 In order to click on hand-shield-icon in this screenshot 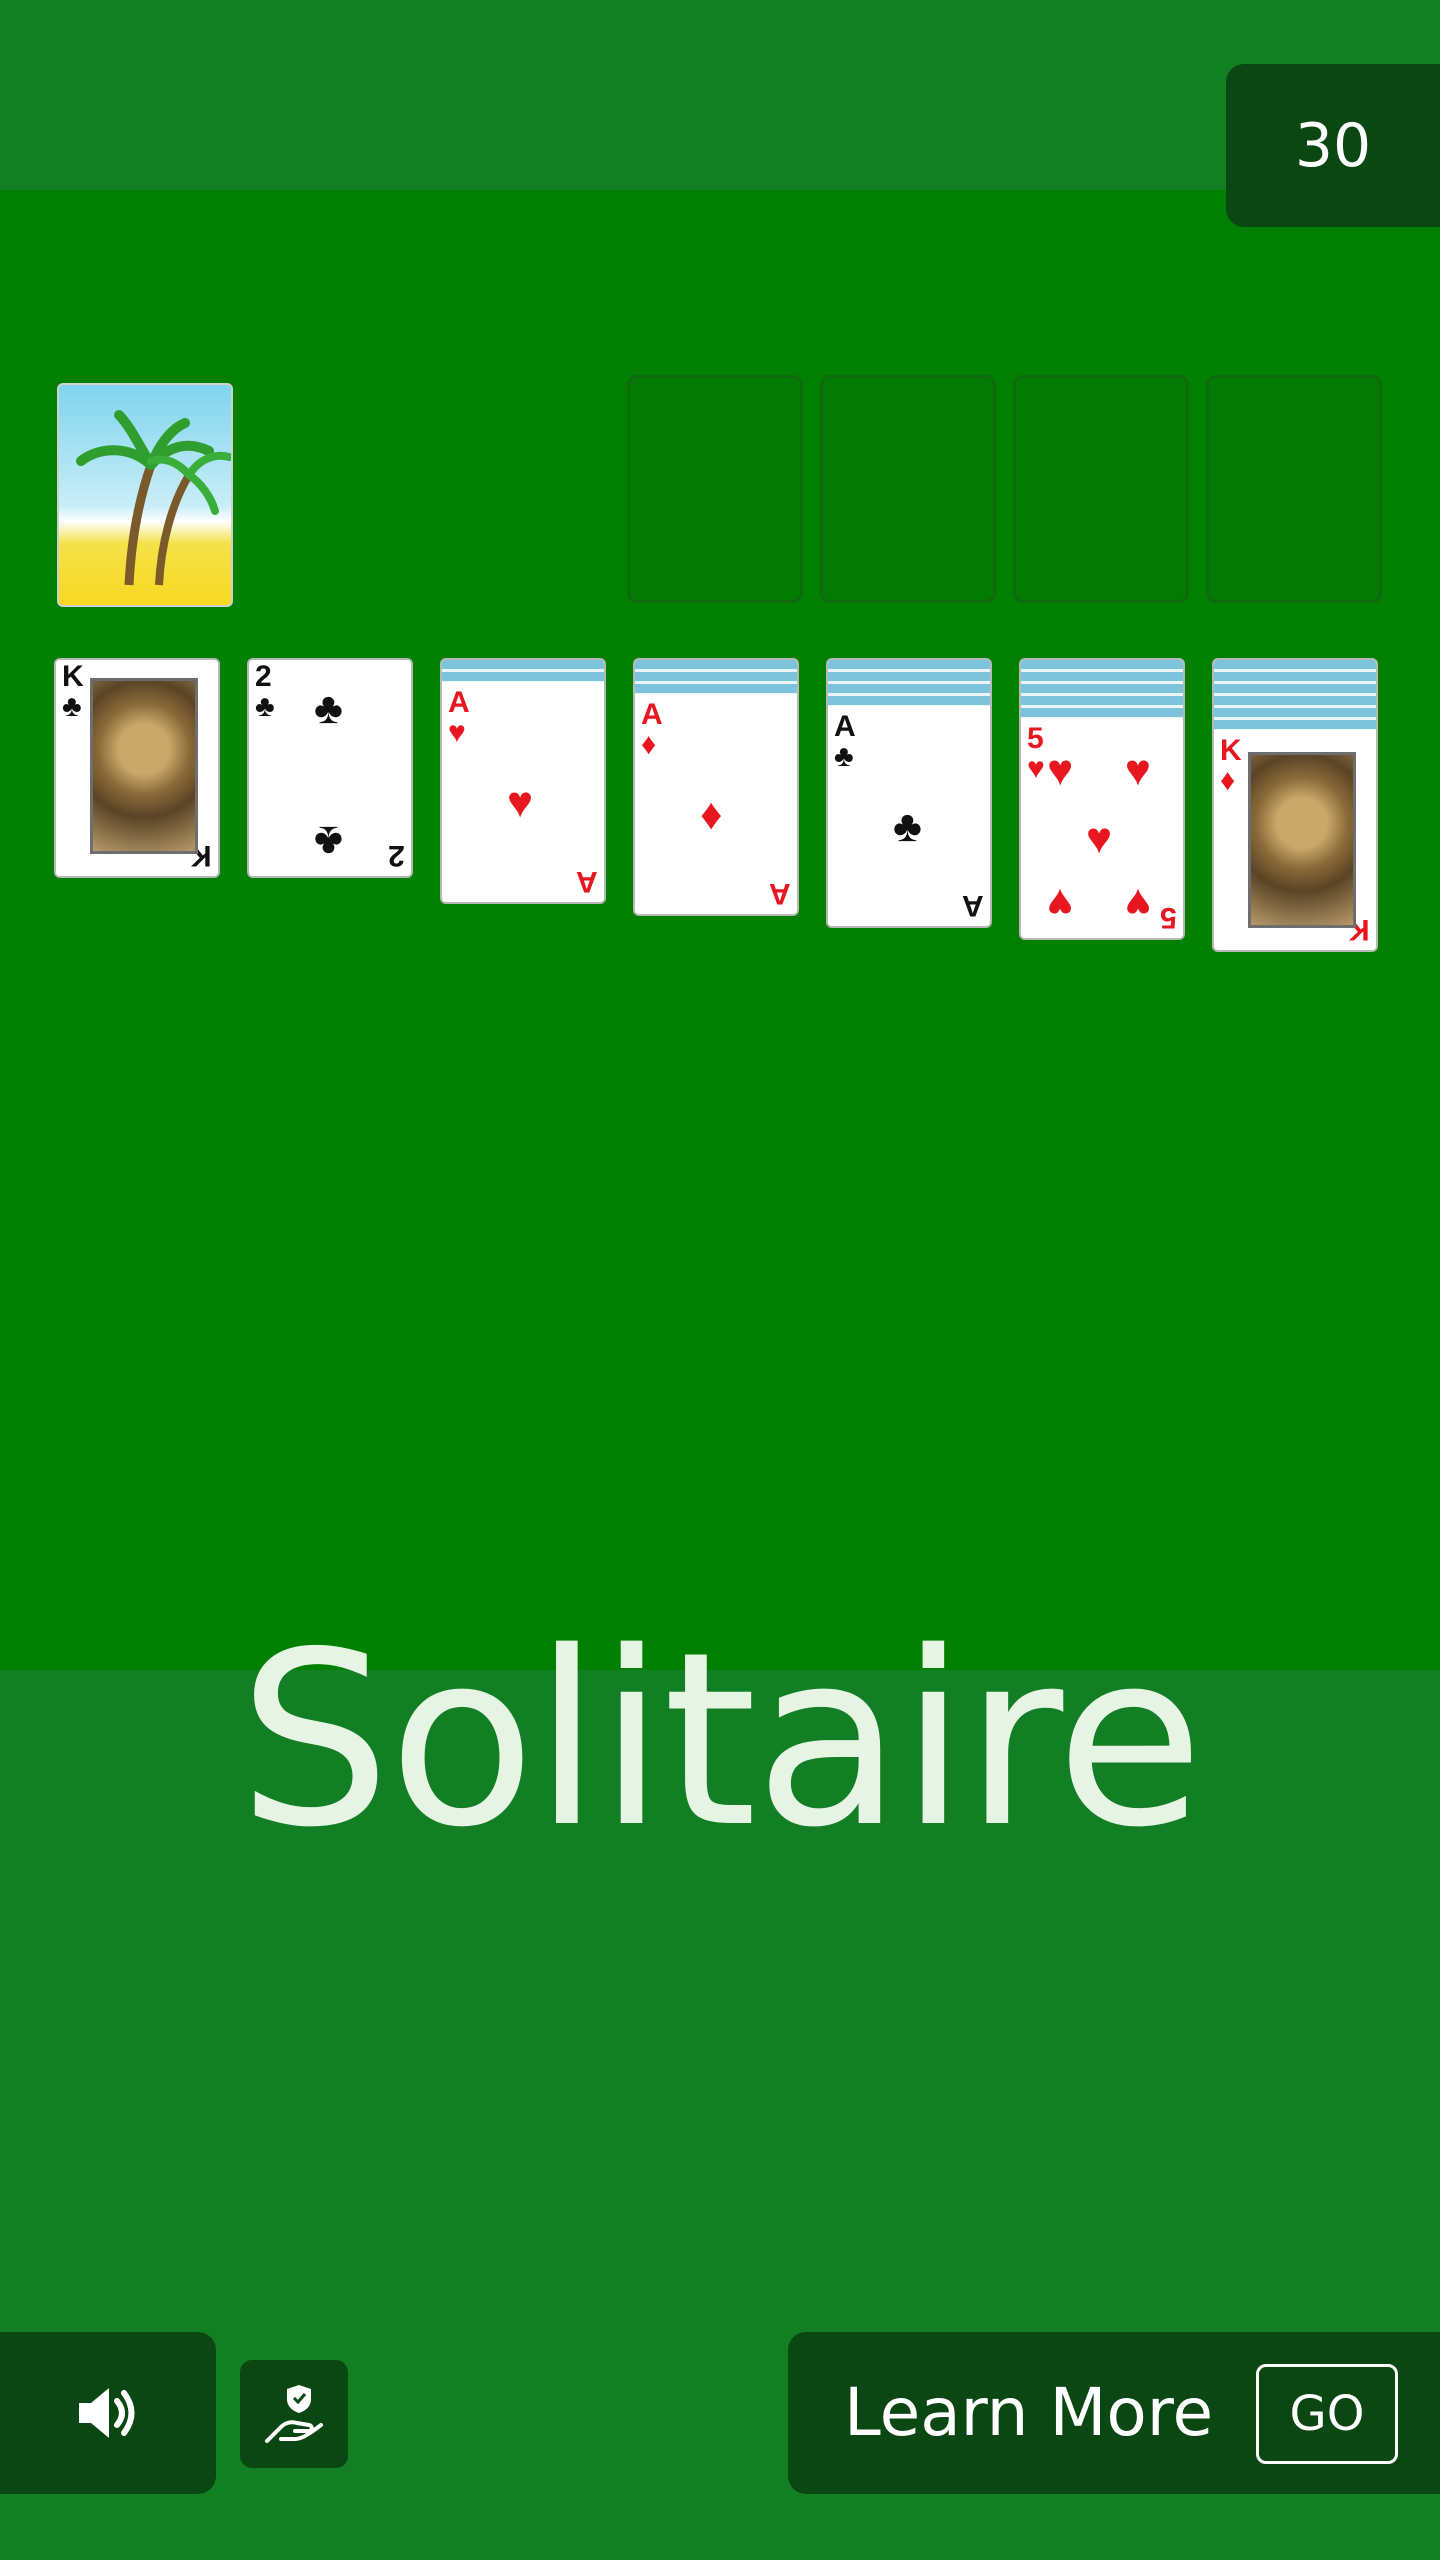, I will do `click(294, 2414)`.